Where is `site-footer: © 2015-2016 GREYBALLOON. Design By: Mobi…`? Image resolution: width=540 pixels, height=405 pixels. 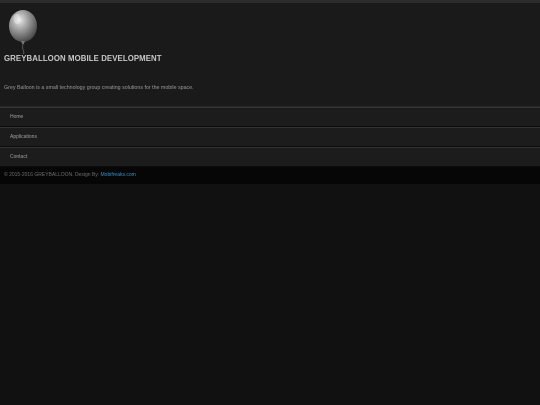
site-footer: © 2015-2016 GREYBALLOON. Design By: Mobi… is located at coordinates (270, 175).